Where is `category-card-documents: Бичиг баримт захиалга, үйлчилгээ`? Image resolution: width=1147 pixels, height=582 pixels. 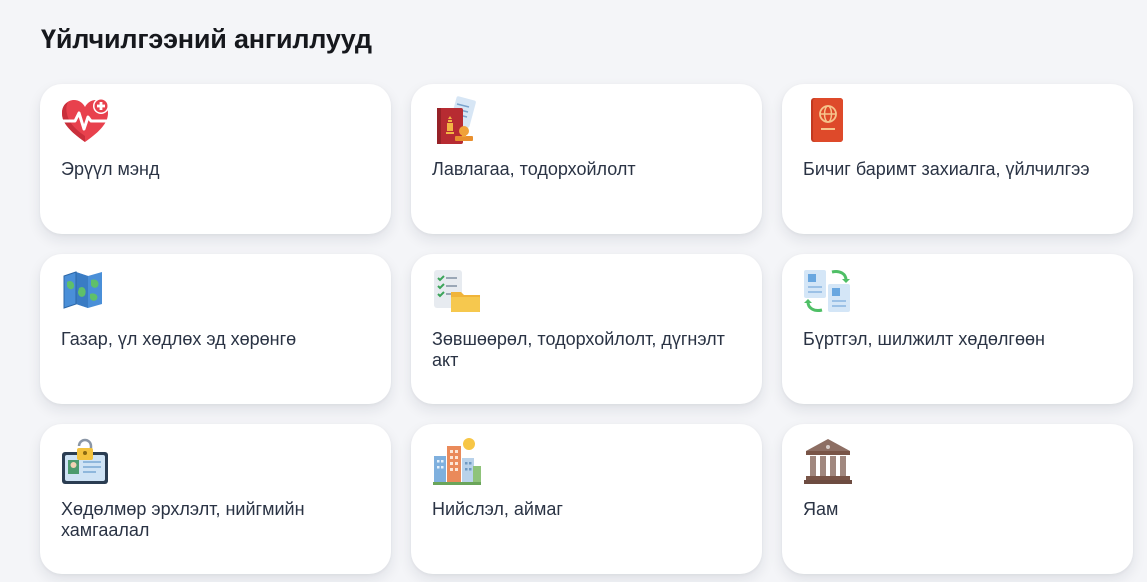 category-card-documents: Бичиг баримт захиалга, үйлчилгээ is located at coordinates (957, 159).